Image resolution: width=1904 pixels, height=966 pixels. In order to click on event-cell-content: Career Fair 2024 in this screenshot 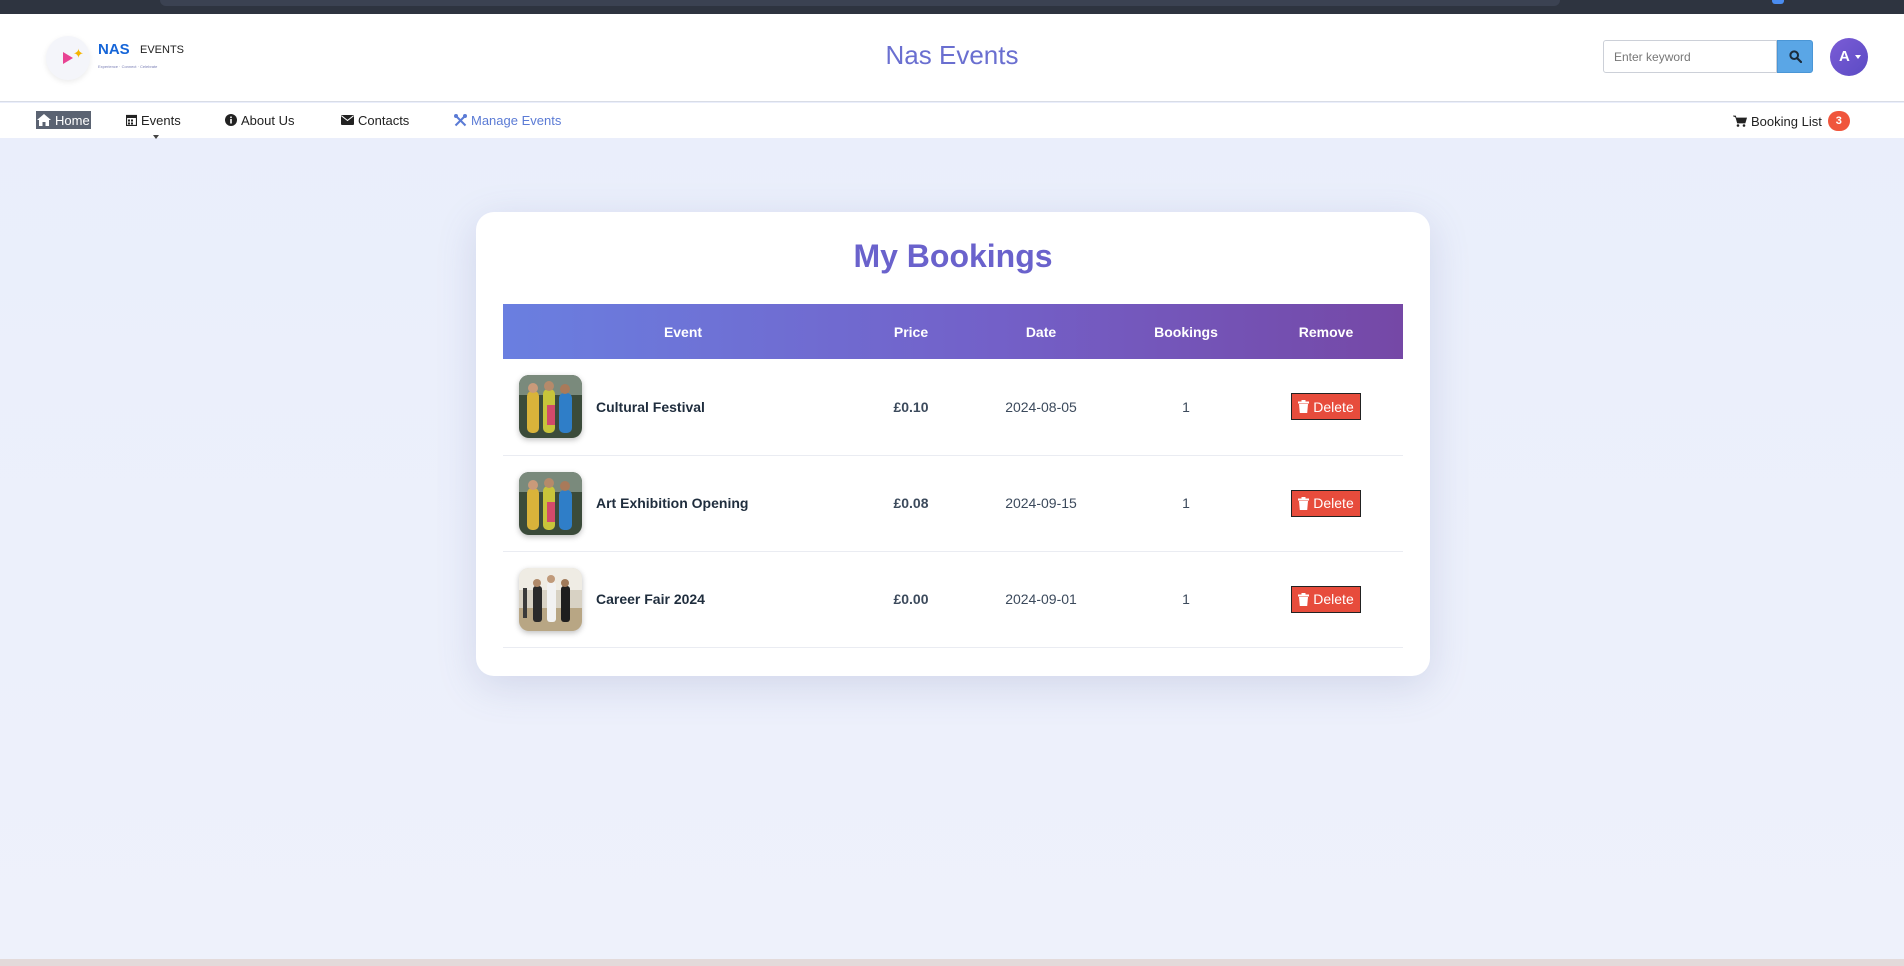, I will do `click(683, 599)`.